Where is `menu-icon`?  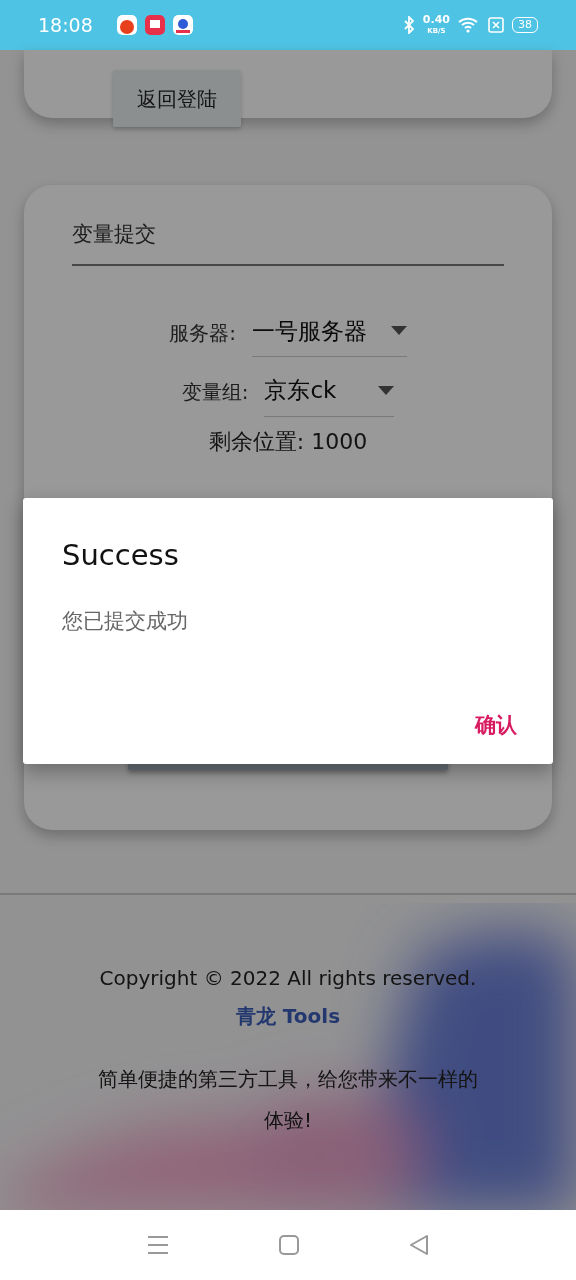 menu-icon is located at coordinates (158, 1245).